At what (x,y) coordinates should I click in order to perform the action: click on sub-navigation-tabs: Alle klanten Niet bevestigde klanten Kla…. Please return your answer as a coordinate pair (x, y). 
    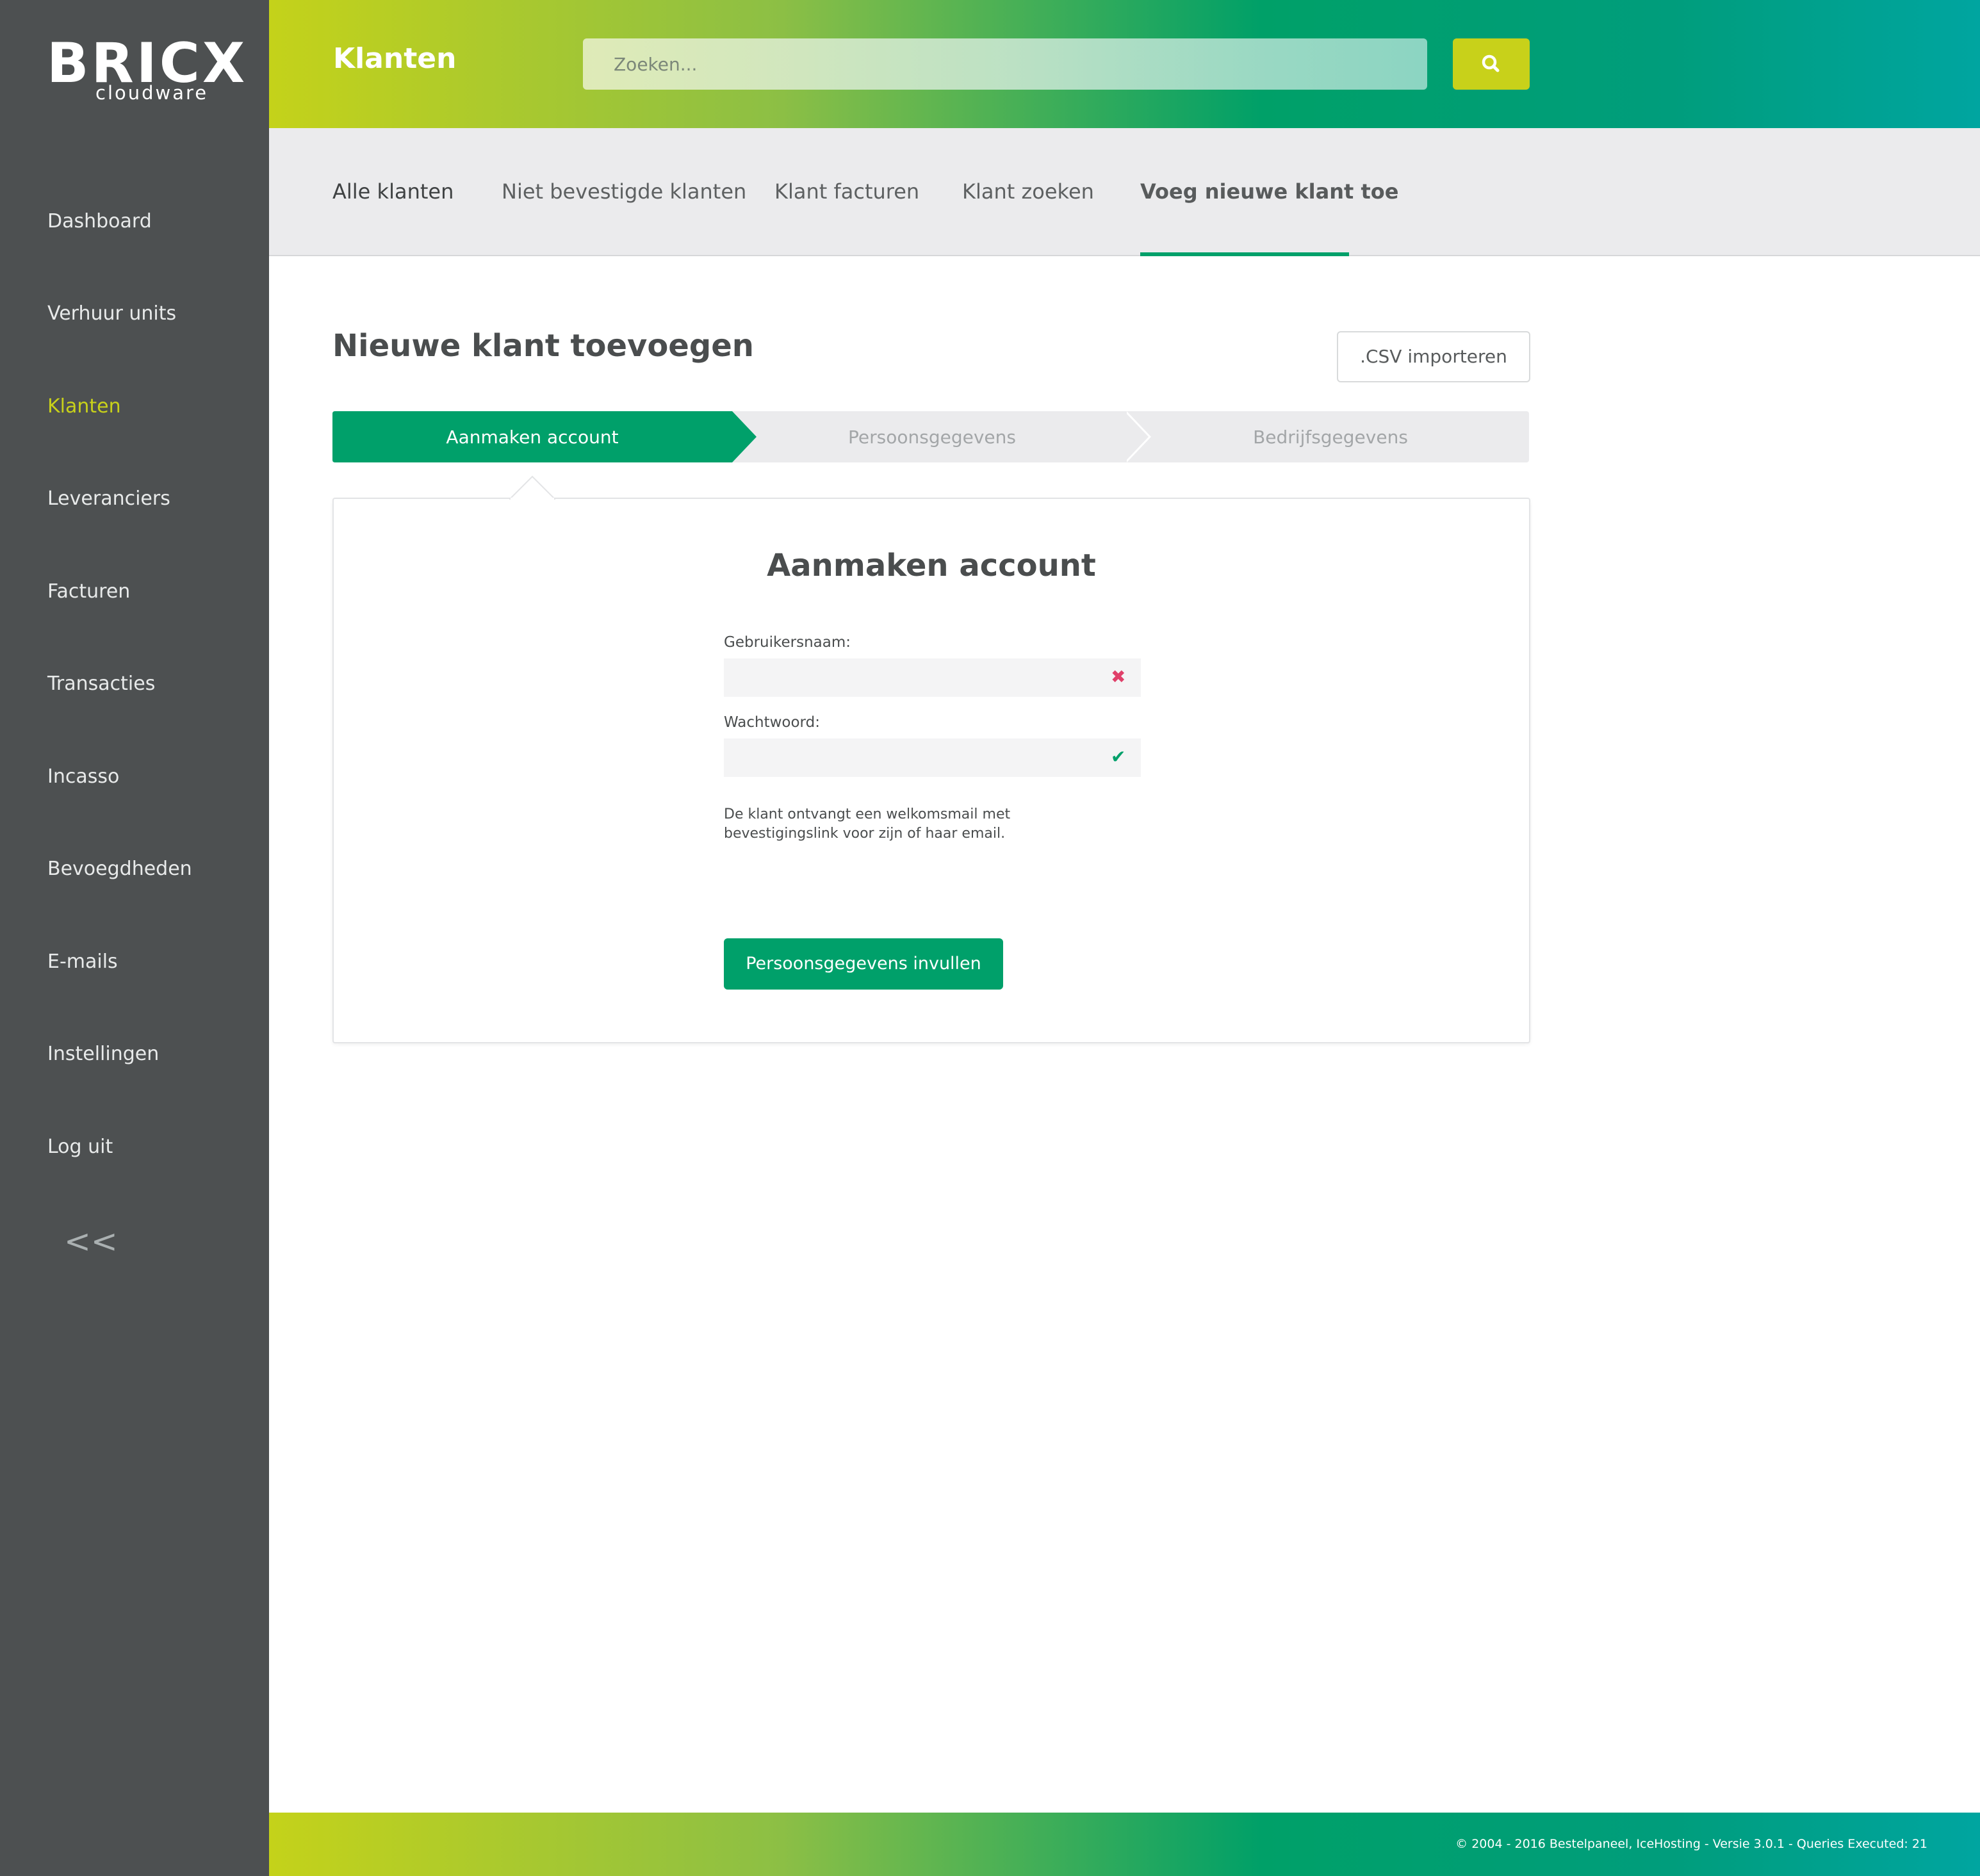
    Looking at the image, I should click on (1124, 192).